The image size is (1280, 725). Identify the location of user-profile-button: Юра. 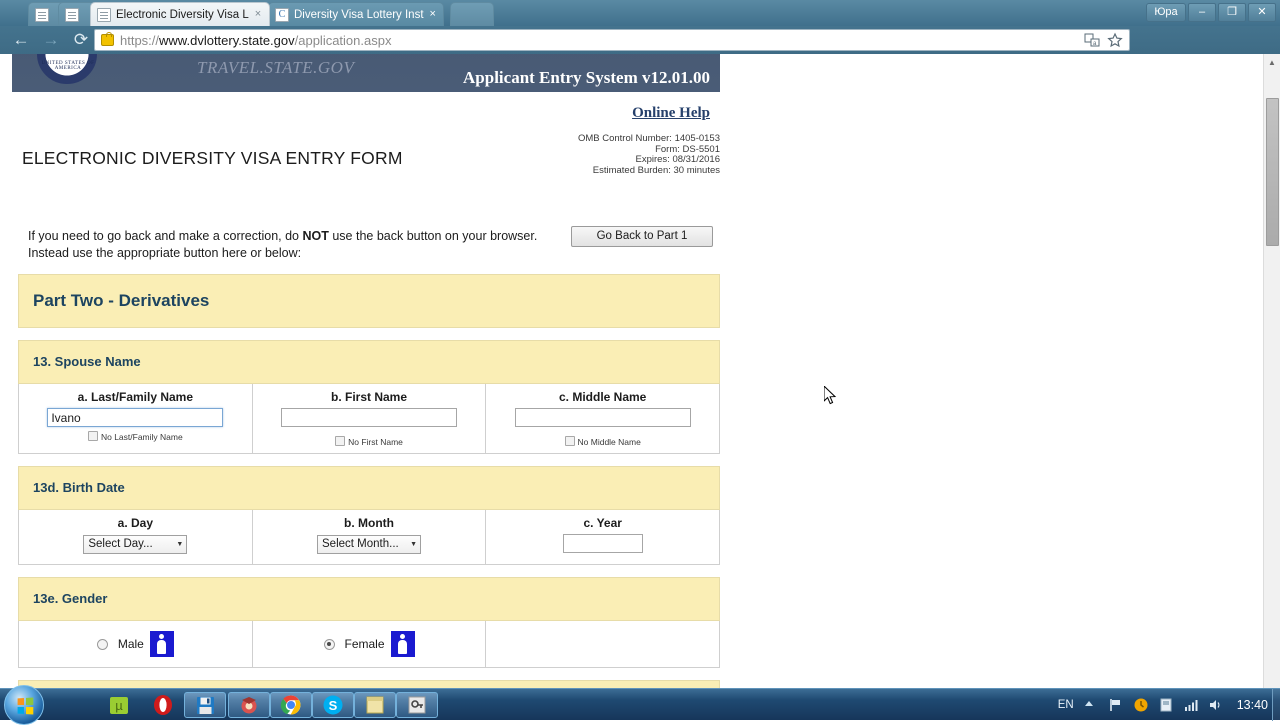
(1166, 12).